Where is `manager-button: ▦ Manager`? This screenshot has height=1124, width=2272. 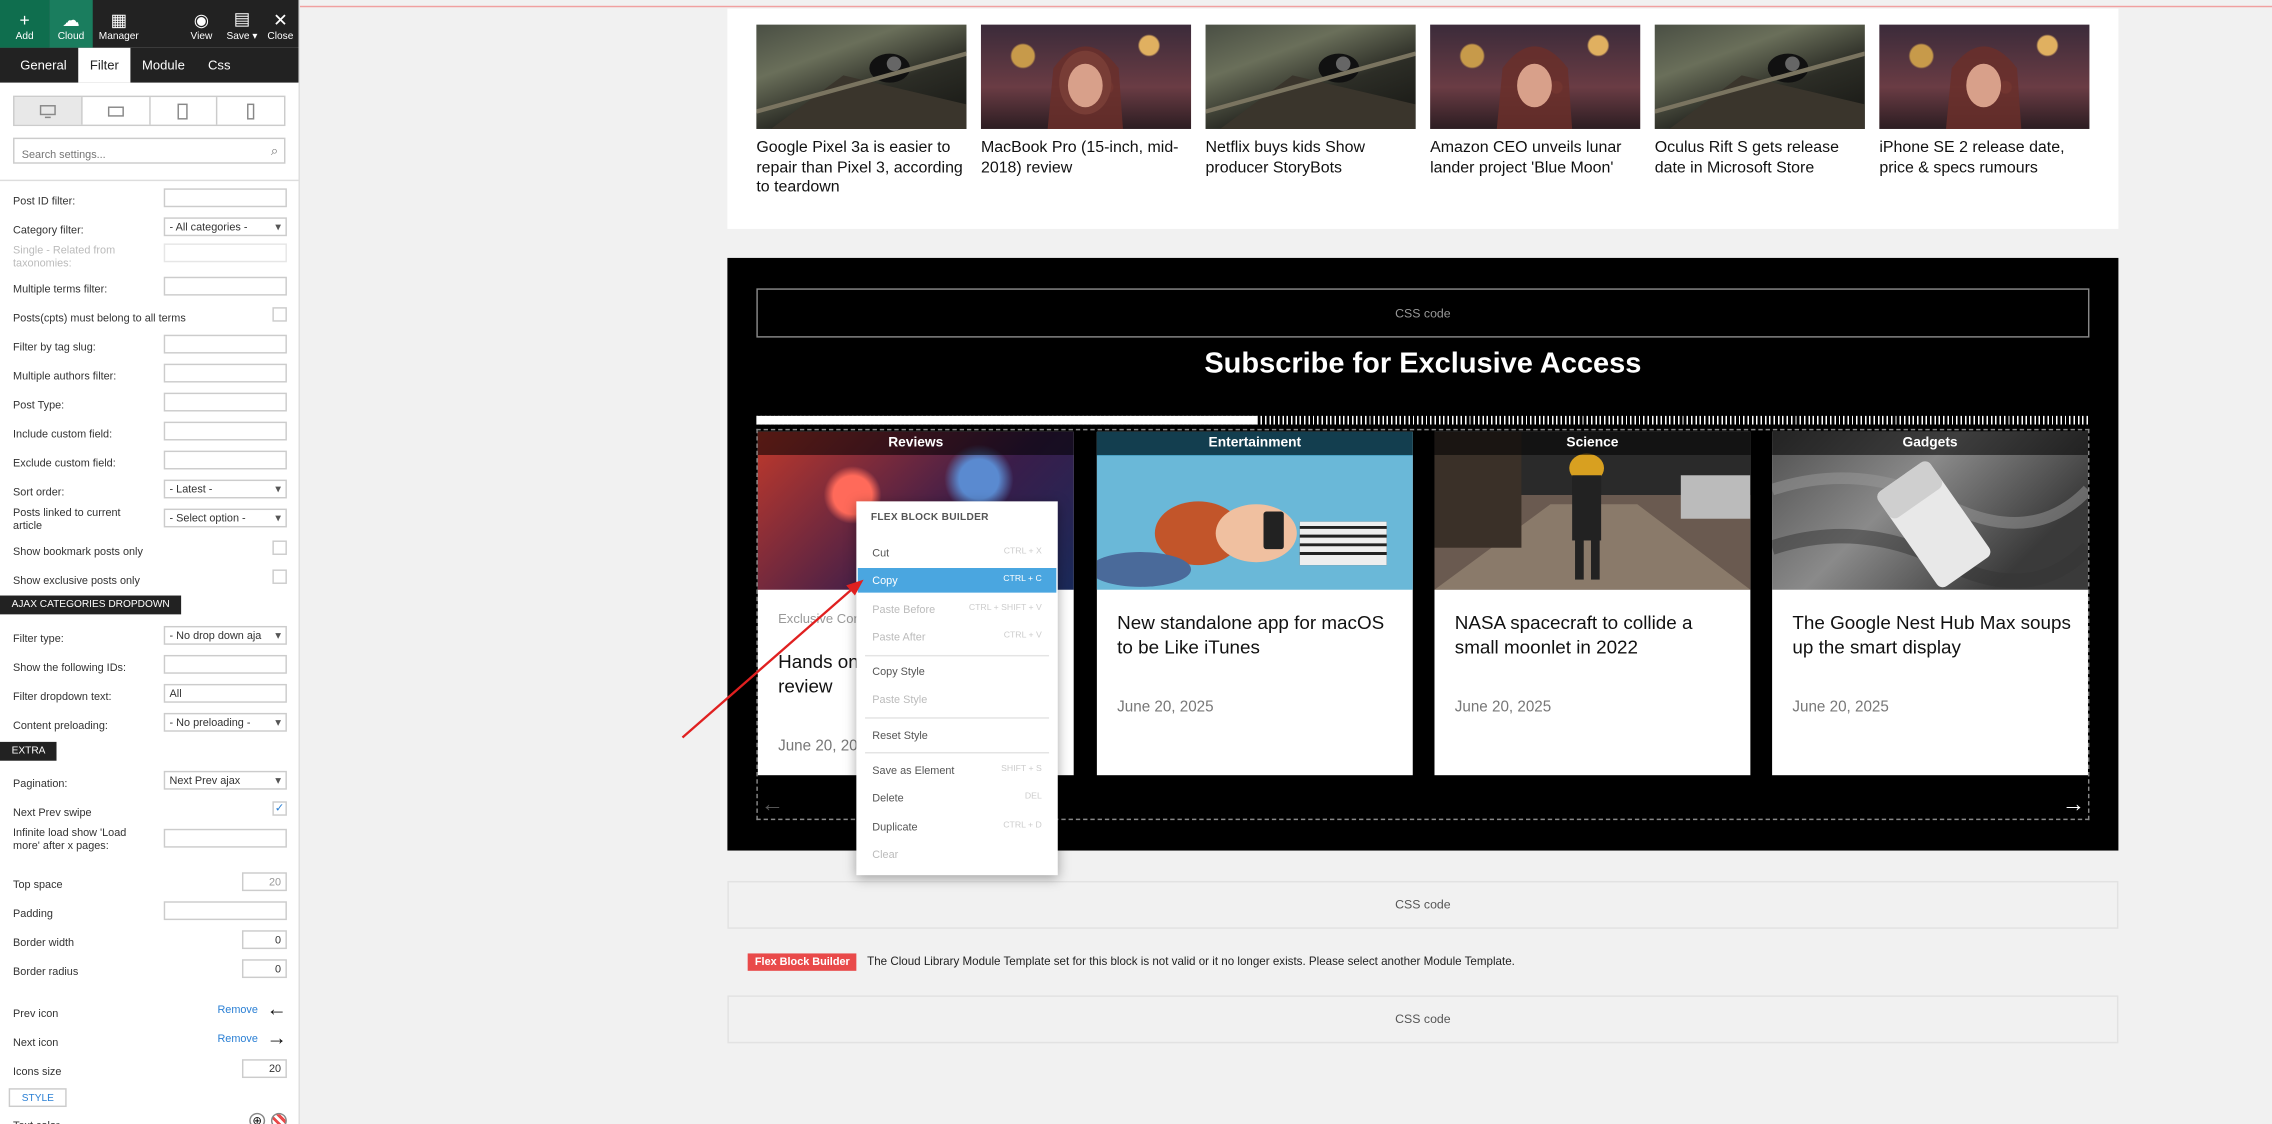 manager-button: ▦ Manager is located at coordinates (119, 24).